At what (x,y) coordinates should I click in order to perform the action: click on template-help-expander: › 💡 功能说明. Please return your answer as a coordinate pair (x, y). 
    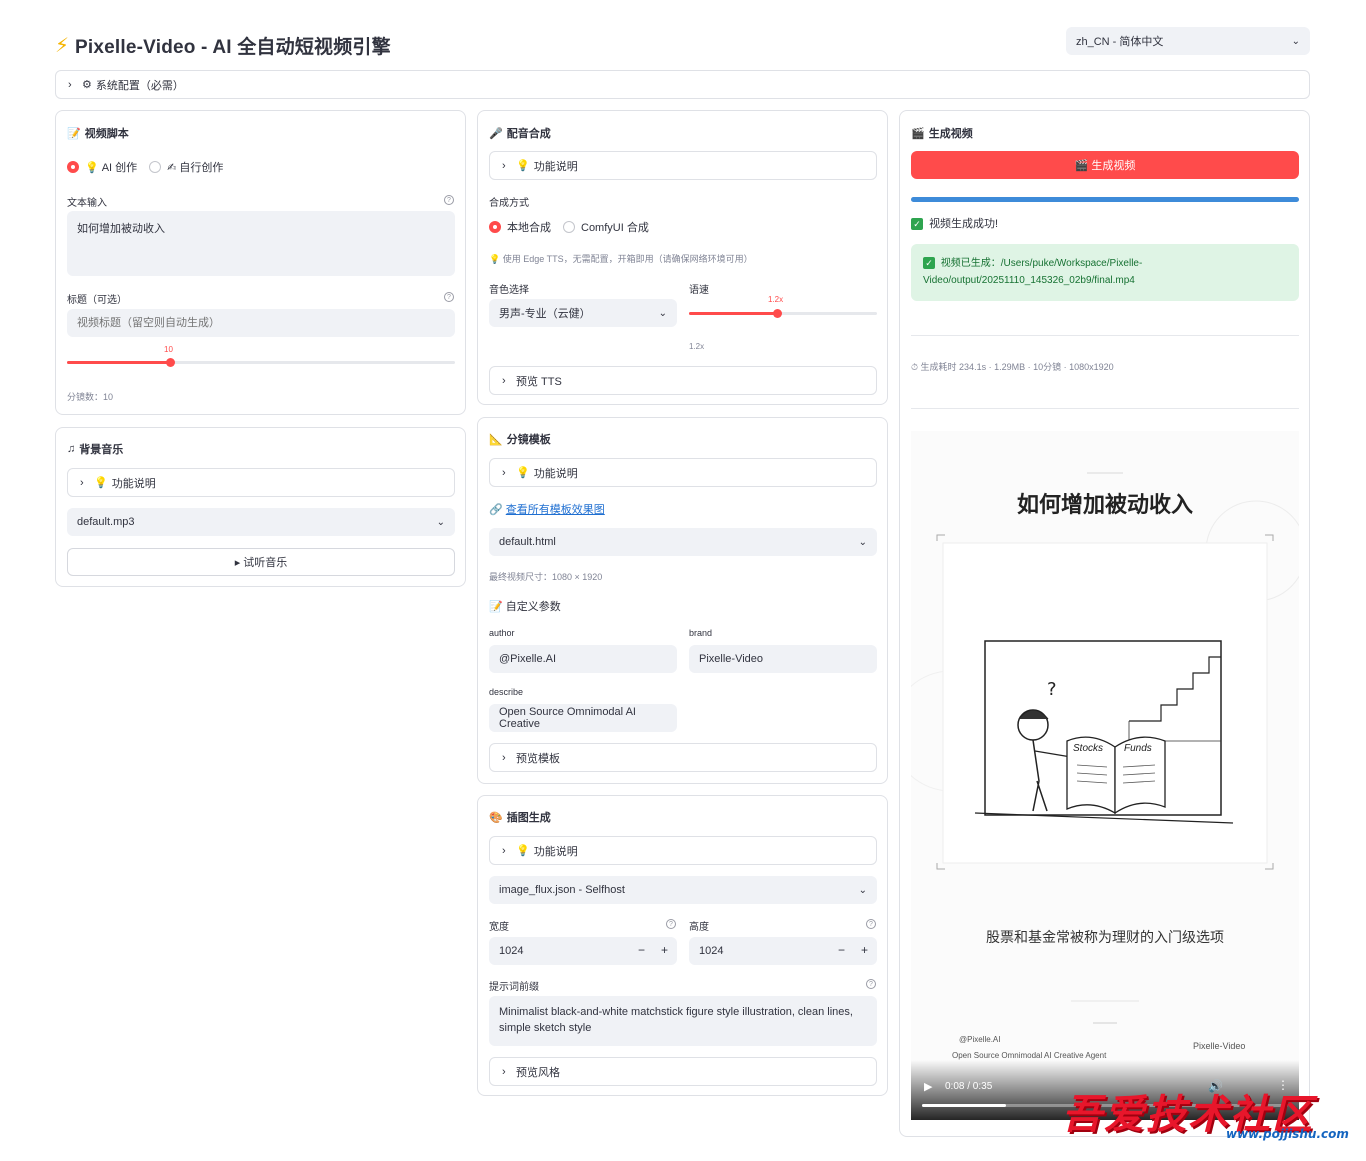
    Looking at the image, I should click on (683, 472).